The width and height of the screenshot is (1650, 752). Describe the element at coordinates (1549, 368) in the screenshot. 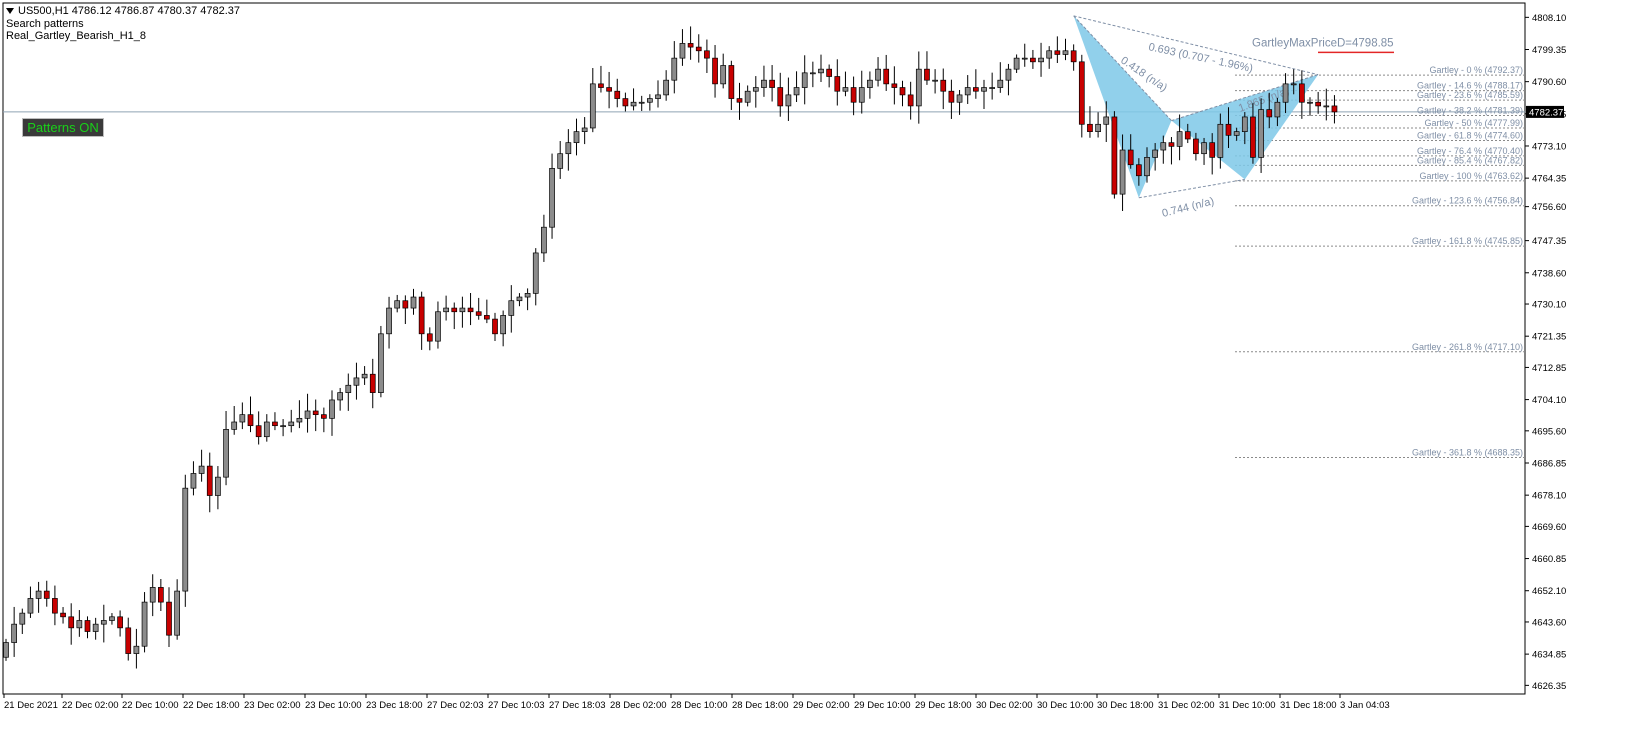

I see `y-tick-label: 4712.85` at that location.